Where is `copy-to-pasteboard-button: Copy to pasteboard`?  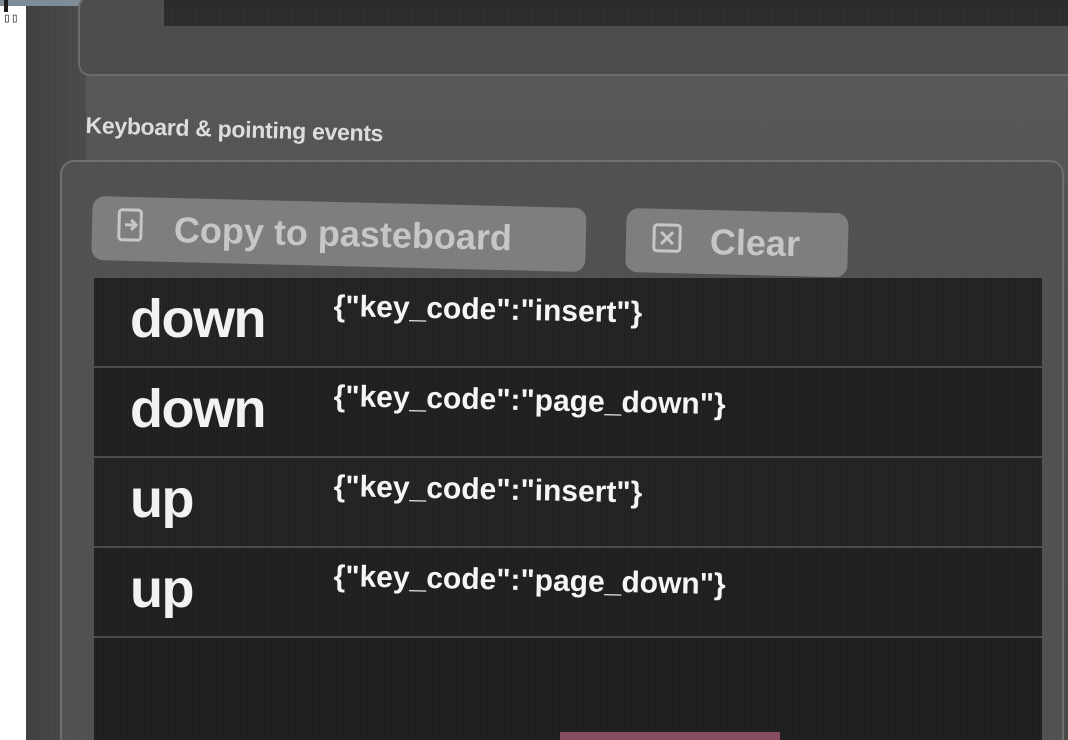 copy-to-pasteboard-button: Copy to pasteboard is located at coordinates (339, 234).